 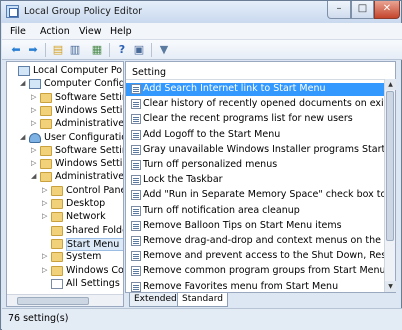 I want to click on menu-action: Action, so click(x=55, y=31).